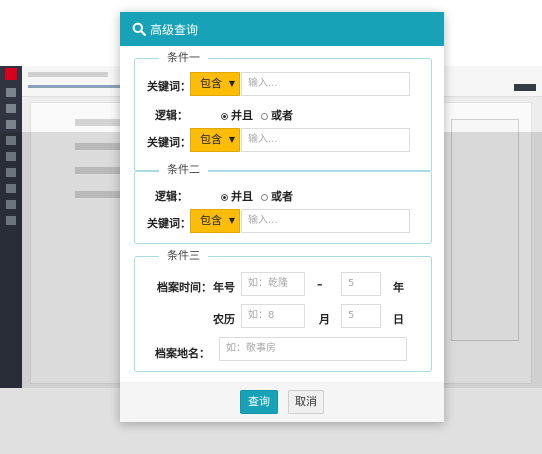 Image resolution: width=542 pixels, height=454 pixels. Describe the element at coordinates (398, 319) in the screenshot. I see `day-unit: 日` at that location.